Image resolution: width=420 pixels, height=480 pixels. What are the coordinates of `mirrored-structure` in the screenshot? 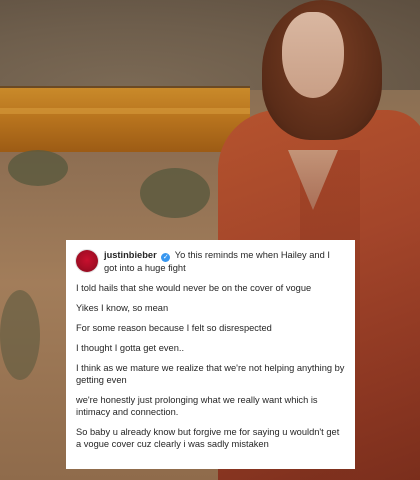 It's located at (125, 121).